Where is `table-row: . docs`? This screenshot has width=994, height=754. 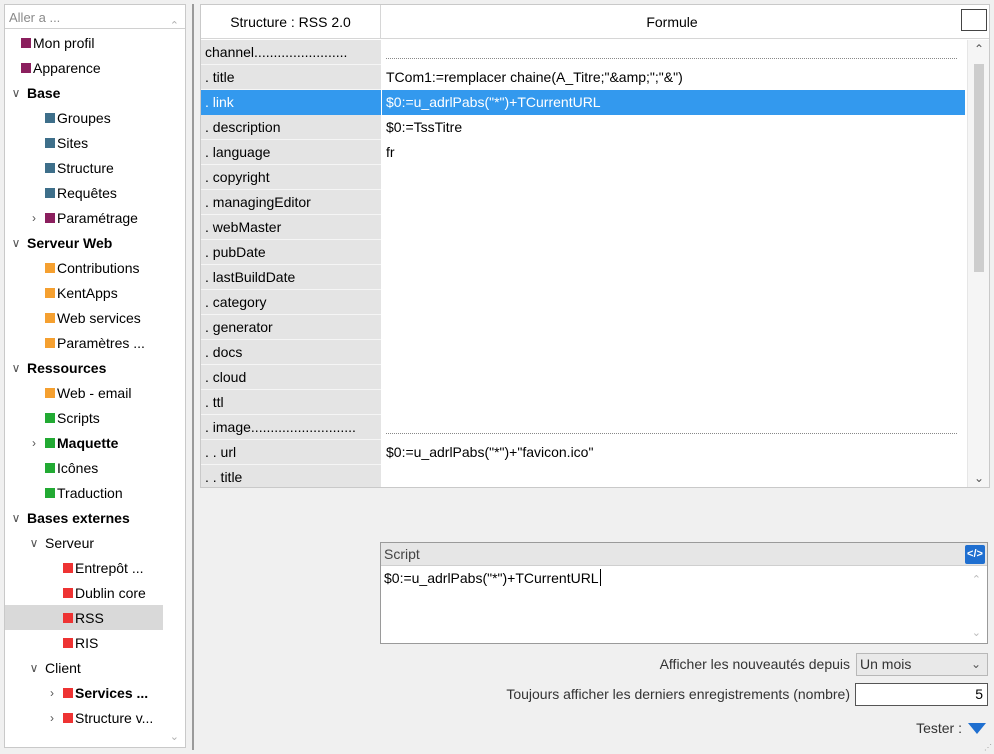
table-row: . docs is located at coordinates (583, 352).